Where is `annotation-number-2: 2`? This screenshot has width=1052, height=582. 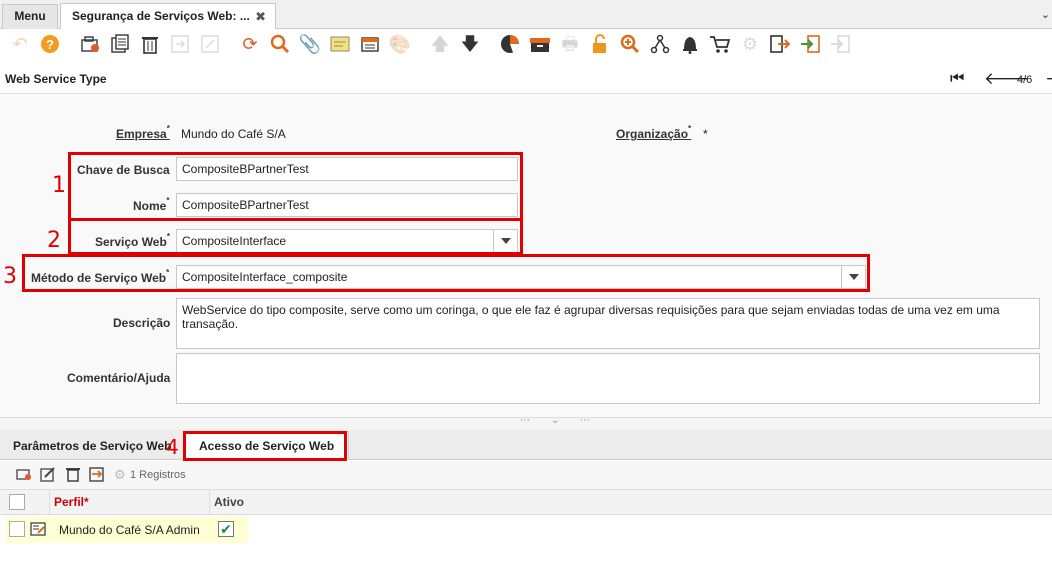
annotation-number-2: 2 is located at coordinates (54, 240).